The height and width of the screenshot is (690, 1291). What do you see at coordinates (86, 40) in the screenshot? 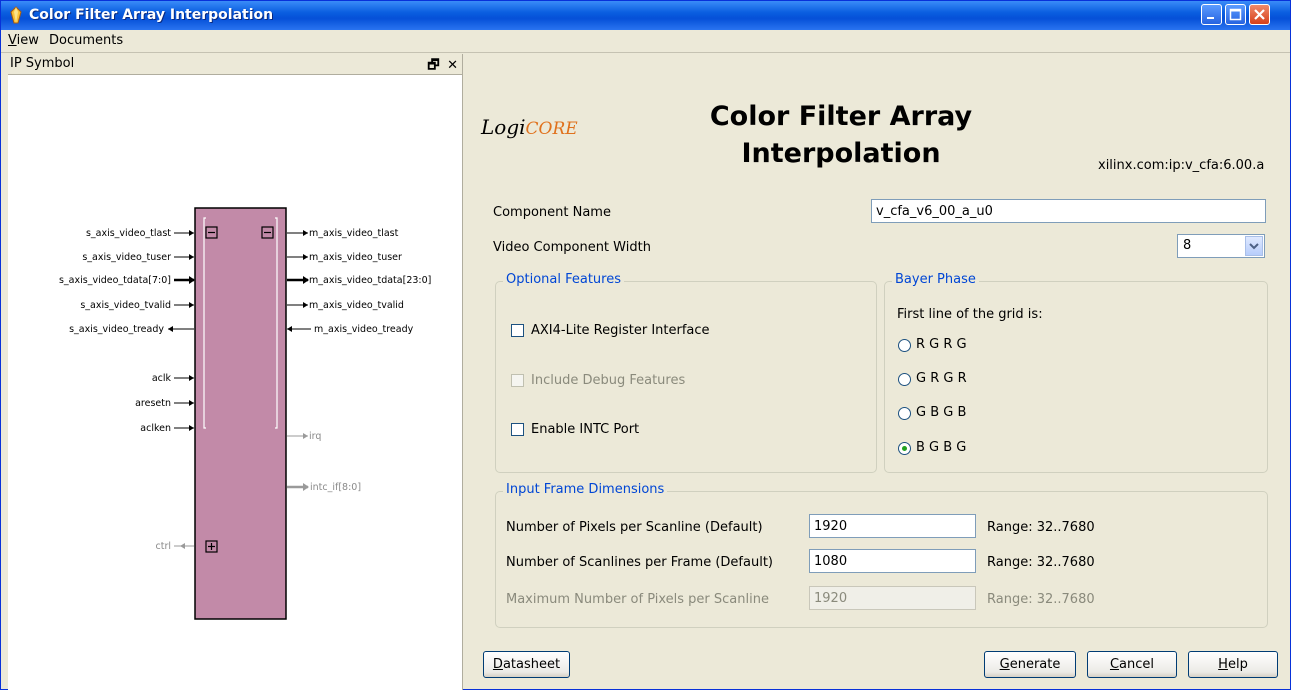
I see `menu-documents: Documents` at bounding box center [86, 40].